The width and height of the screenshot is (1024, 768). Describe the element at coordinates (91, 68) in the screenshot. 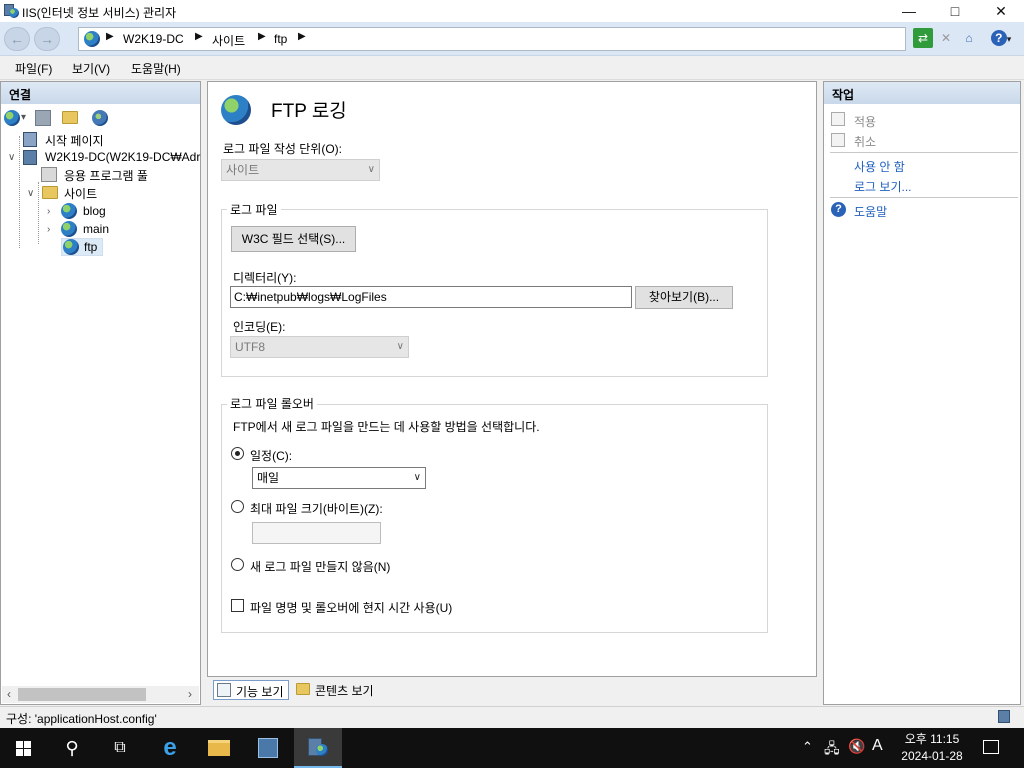

I see `menu-view: 보기(V)` at that location.